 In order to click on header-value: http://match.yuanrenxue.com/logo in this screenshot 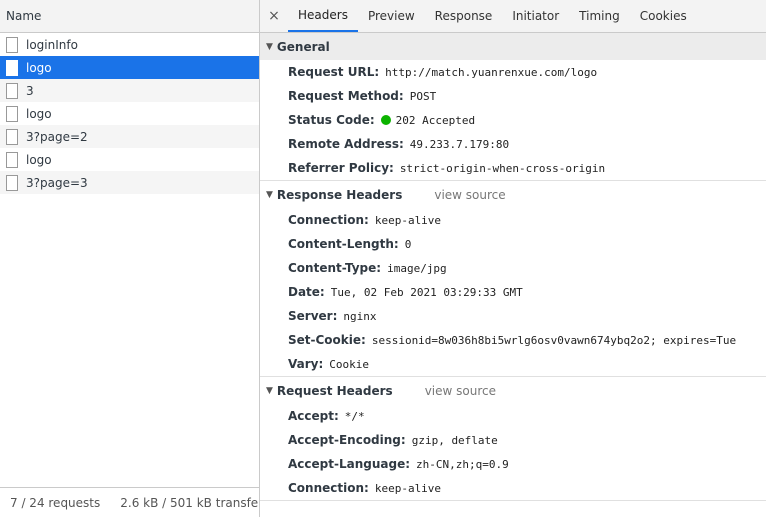, I will do `click(491, 72)`.